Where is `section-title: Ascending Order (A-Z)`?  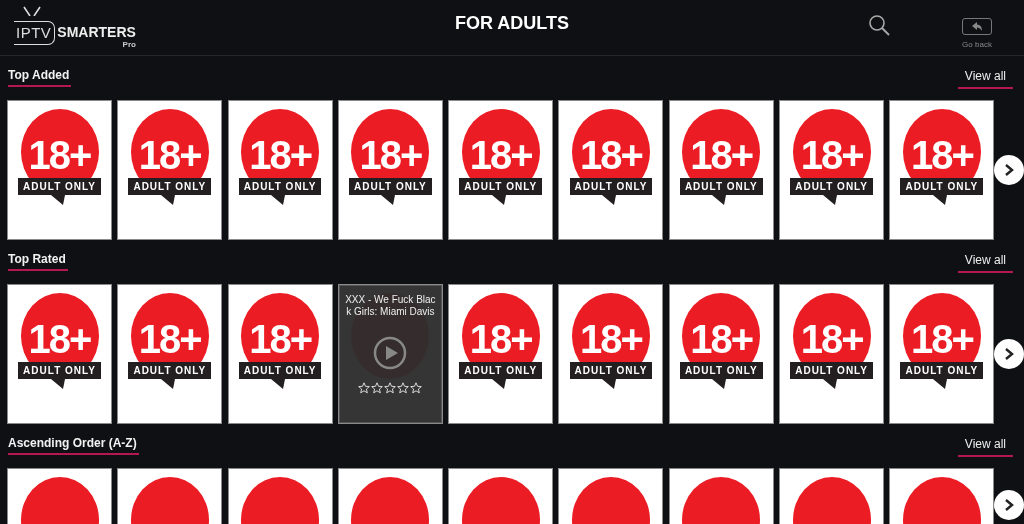 section-title: Ascending Order (A-Z) is located at coordinates (73, 445).